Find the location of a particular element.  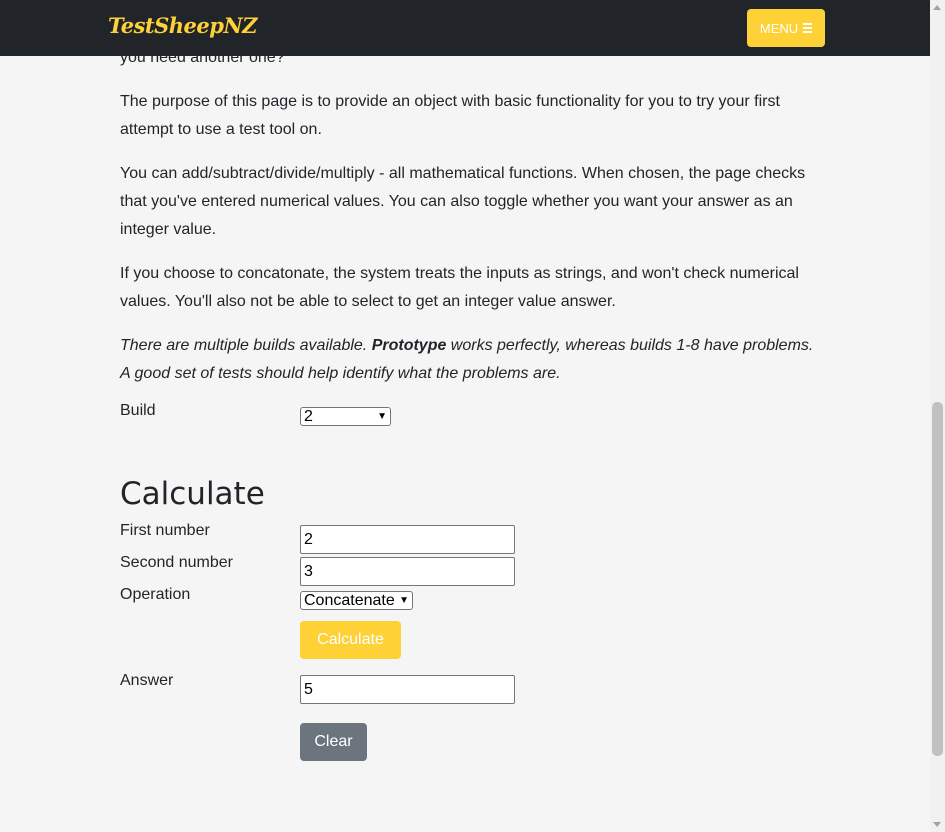

scroll-down-arrow-icon is located at coordinates (937, 824).